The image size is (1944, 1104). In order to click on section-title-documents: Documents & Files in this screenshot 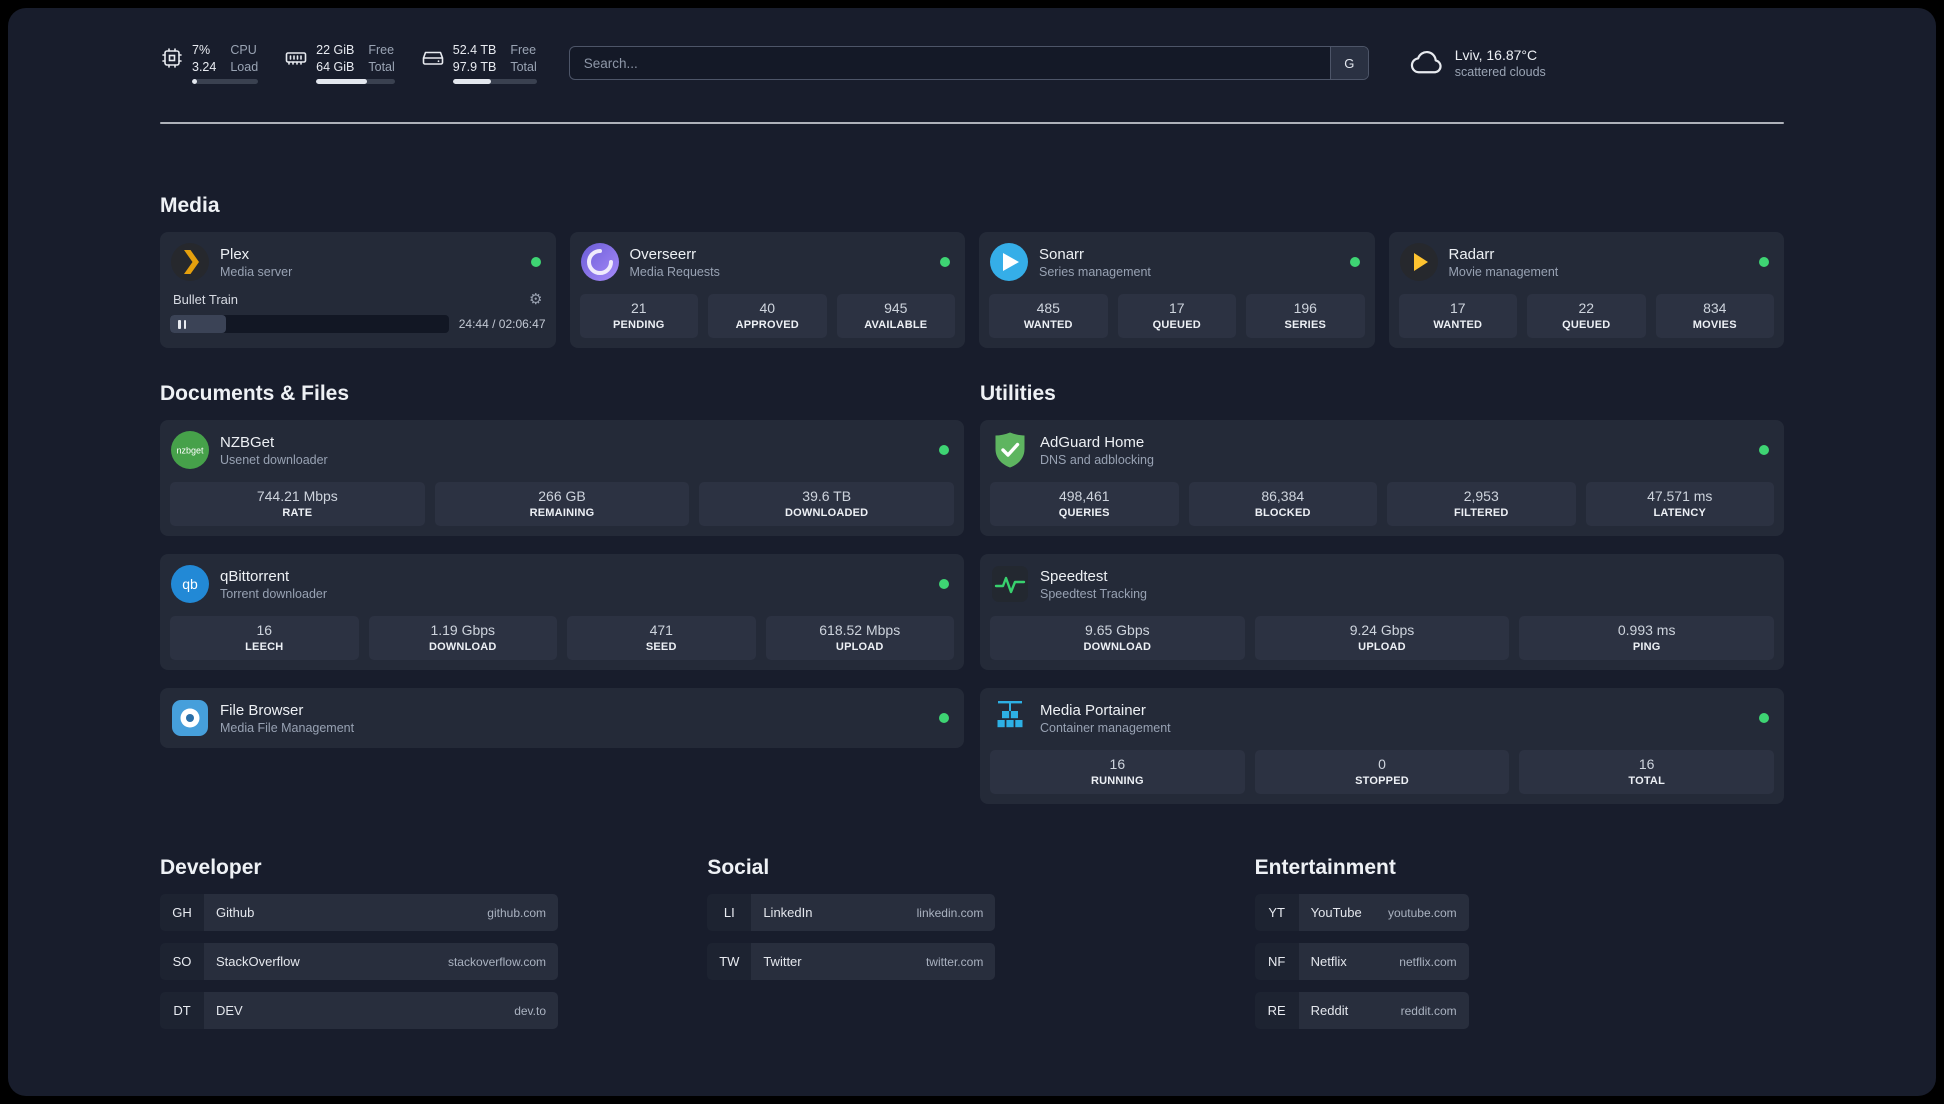, I will do `click(255, 393)`.